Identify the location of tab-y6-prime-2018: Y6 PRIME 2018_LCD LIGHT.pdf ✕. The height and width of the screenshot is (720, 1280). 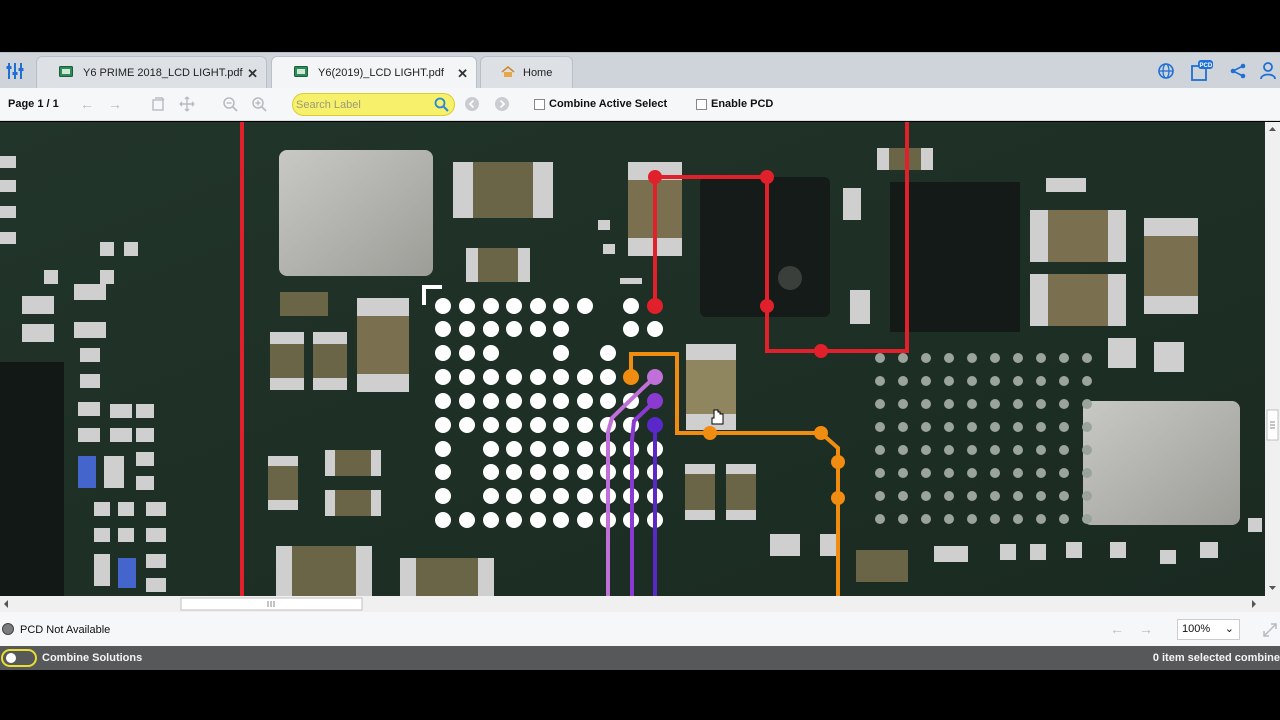
(151, 72).